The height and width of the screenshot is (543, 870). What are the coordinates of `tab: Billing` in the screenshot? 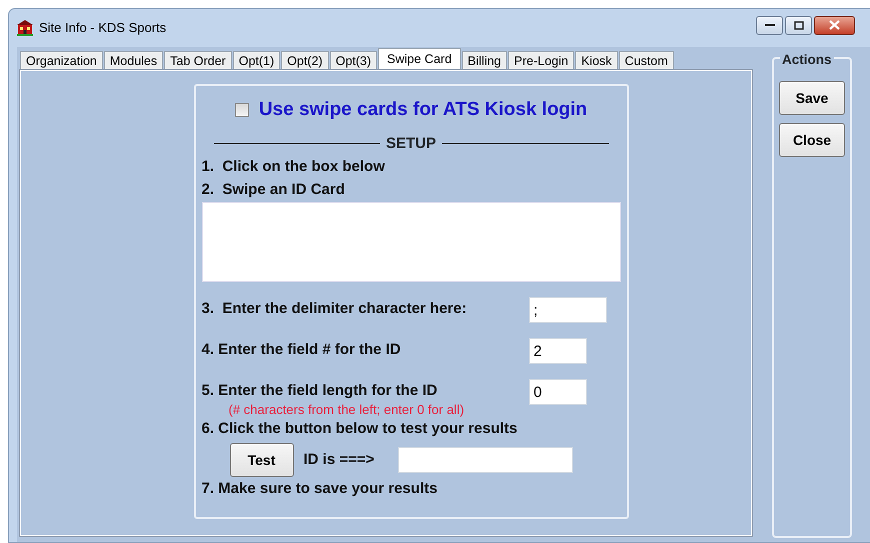 It's located at (485, 60).